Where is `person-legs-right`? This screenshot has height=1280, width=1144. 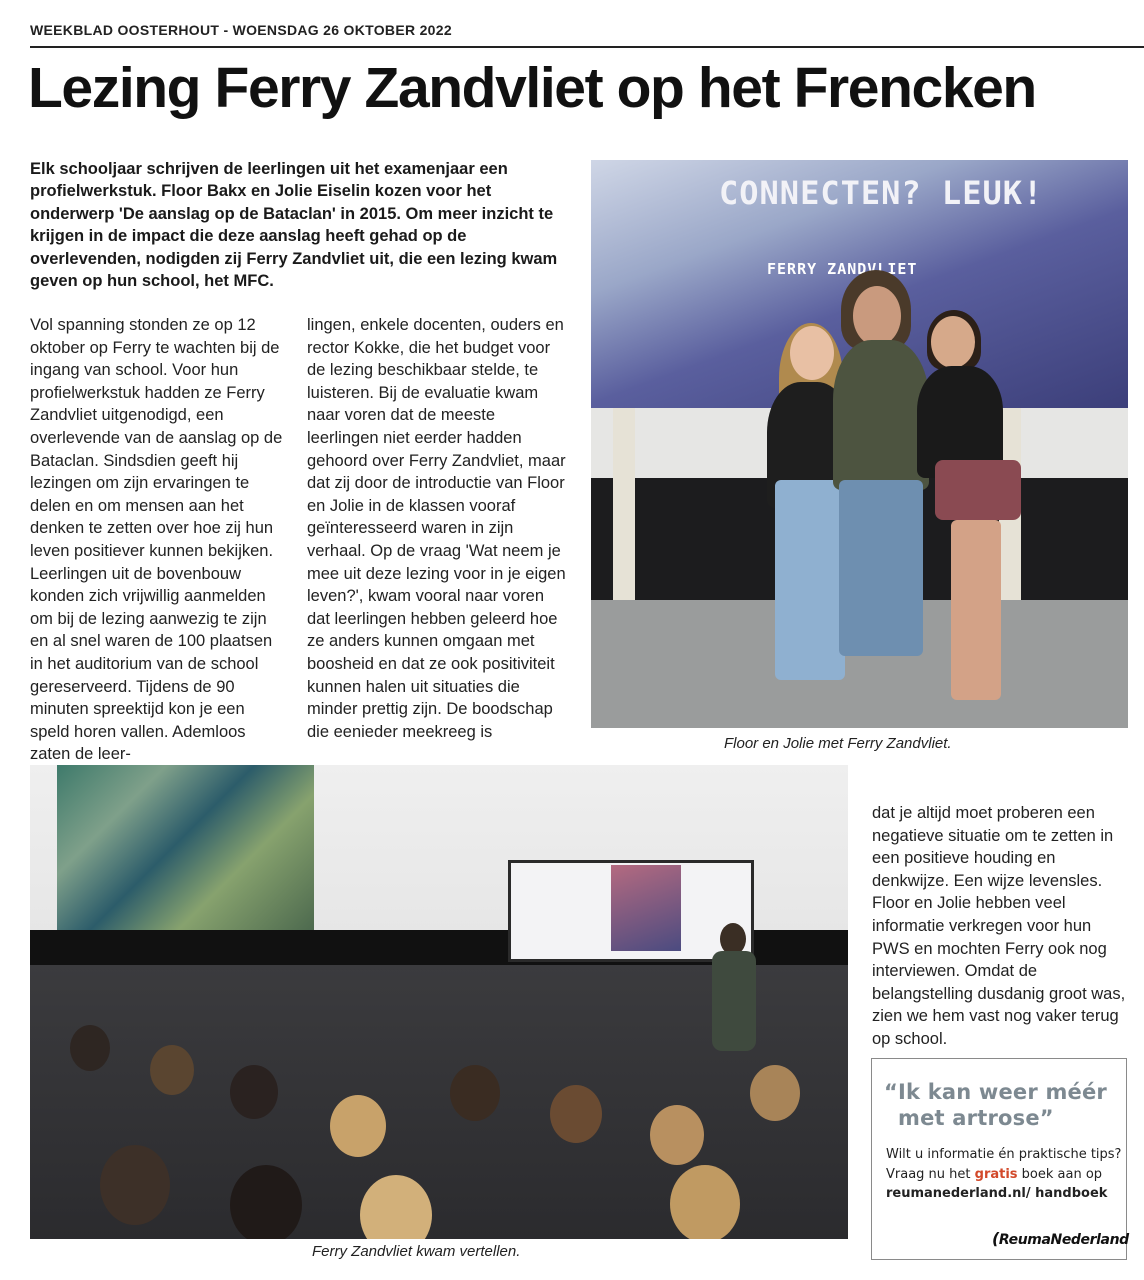
person-legs-right is located at coordinates (976, 610).